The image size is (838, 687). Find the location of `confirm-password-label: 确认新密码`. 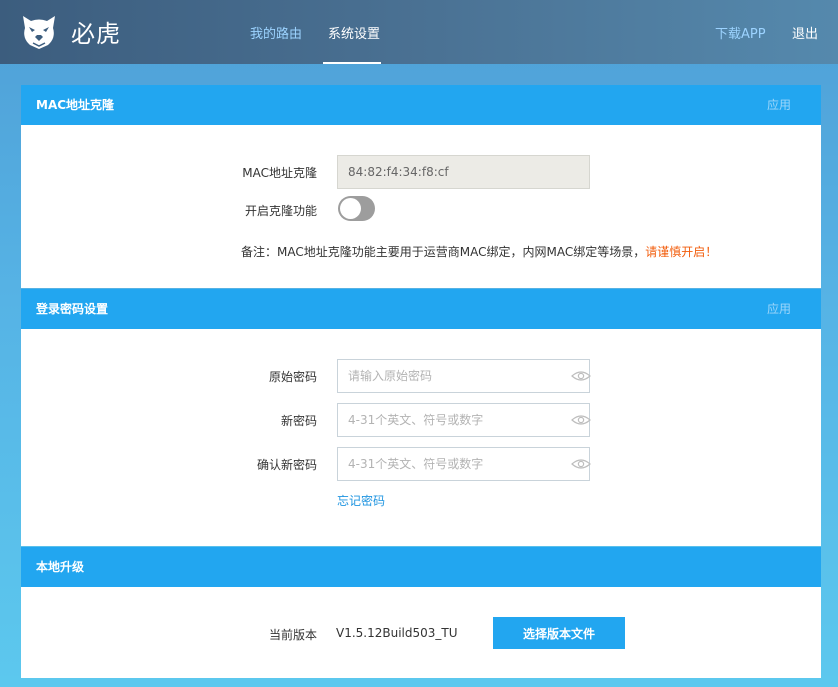

confirm-password-label: 确认新密码 is located at coordinates (286, 465).